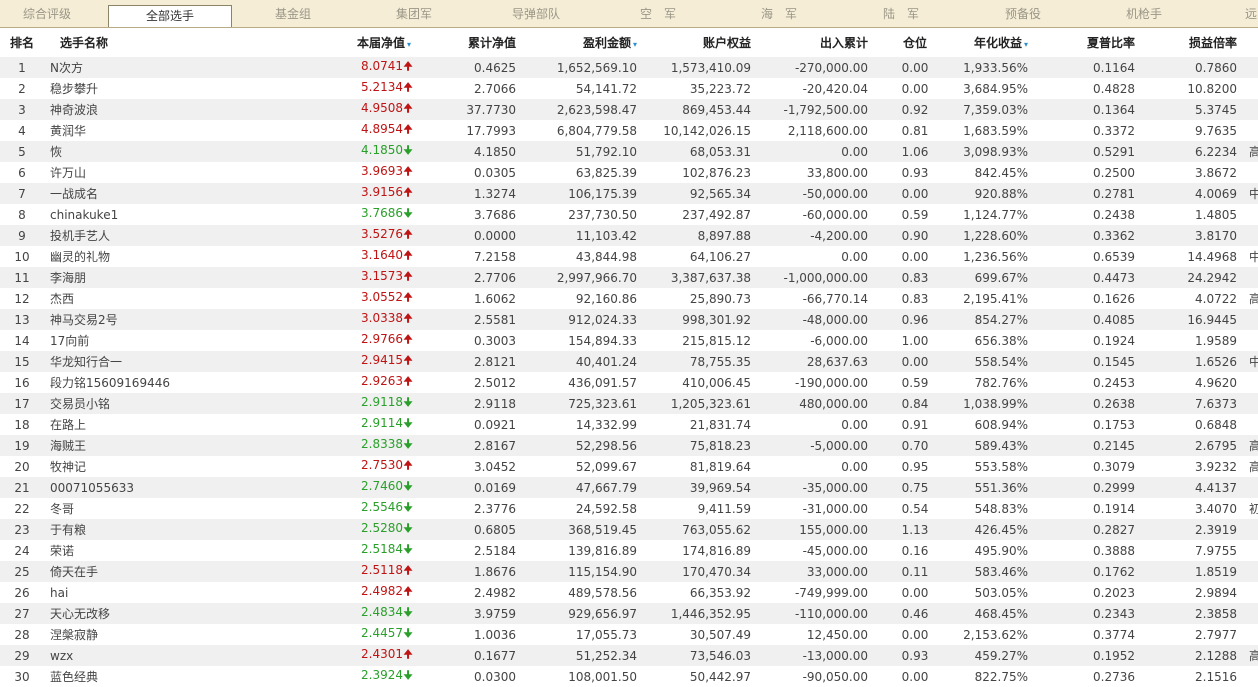 The width and height of the screenshot is (1258, 687). I want to click on player-name-link: 蓝色经典, so click(134, 676).